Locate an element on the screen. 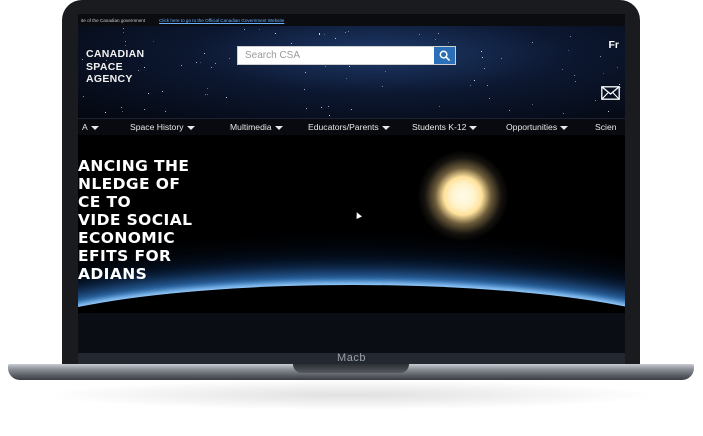 The image size is (703, 436). hero-line: VIDE SOCIAL is located at coordinates (135, 220).